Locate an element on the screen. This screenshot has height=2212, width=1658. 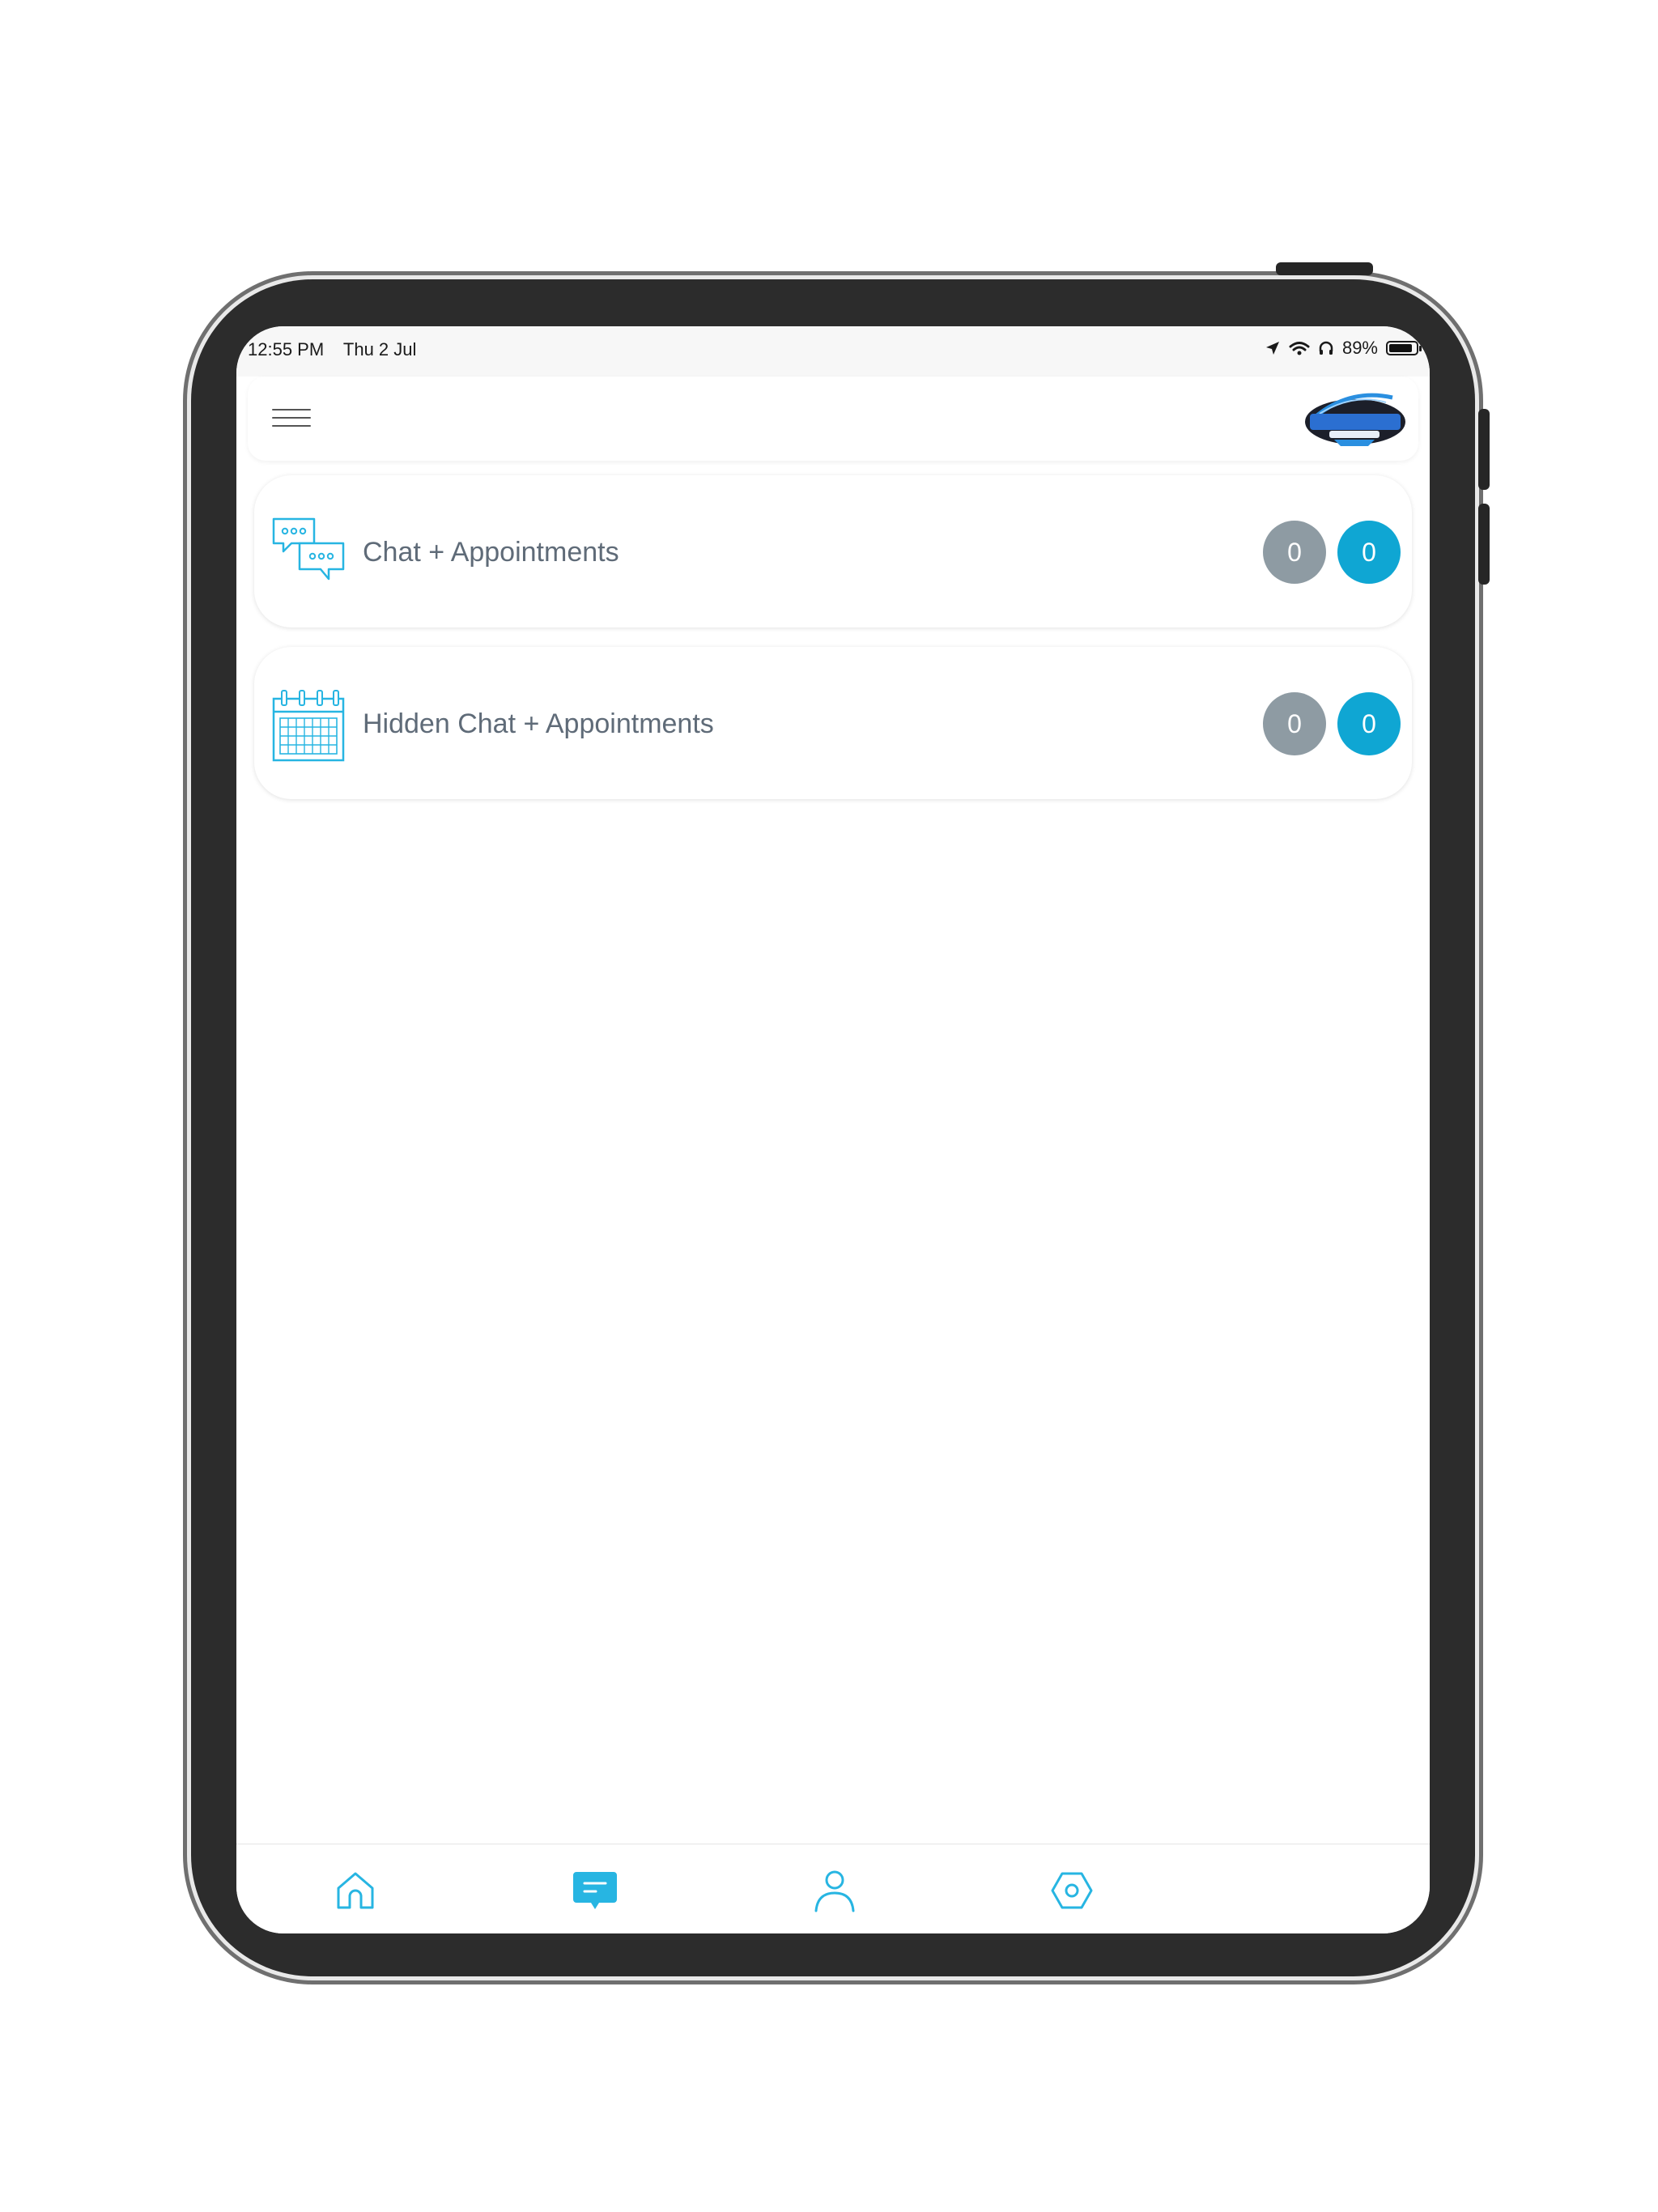
chat-bubbles-icon is located at coordinates (308, 549).